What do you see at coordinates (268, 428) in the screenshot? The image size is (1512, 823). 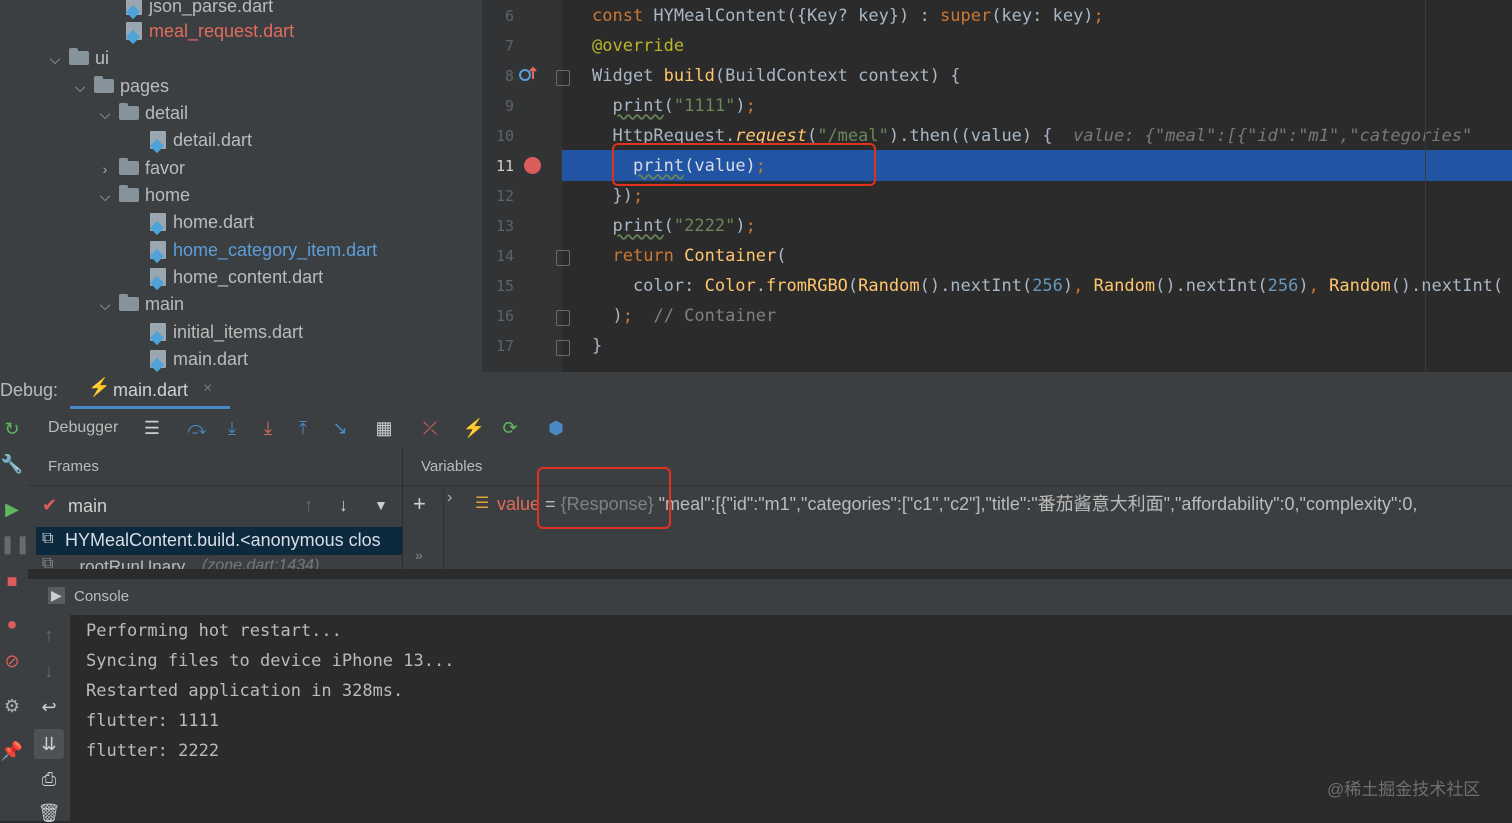 I see `force-step-into-icon: ⤓` at bounding box center [268, 428].